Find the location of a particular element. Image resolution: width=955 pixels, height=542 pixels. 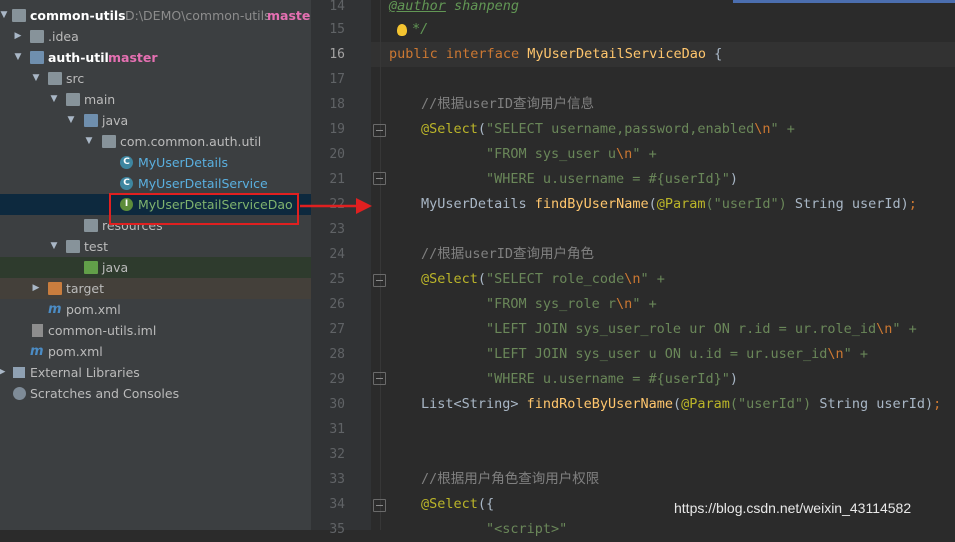

pointer-arrow-icon is located at coordinates (336, 206).